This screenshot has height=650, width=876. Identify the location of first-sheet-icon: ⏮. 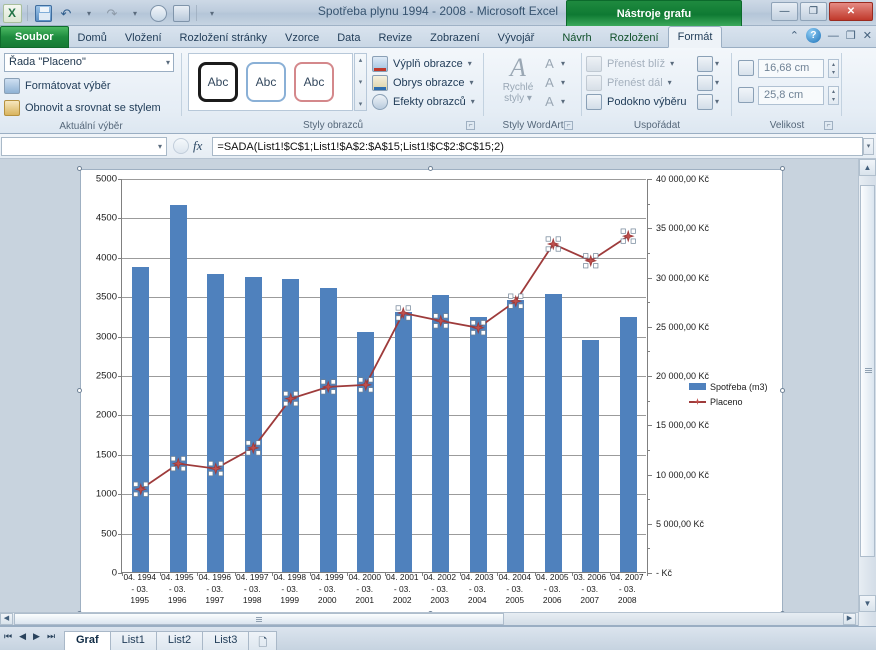
(8, 636).